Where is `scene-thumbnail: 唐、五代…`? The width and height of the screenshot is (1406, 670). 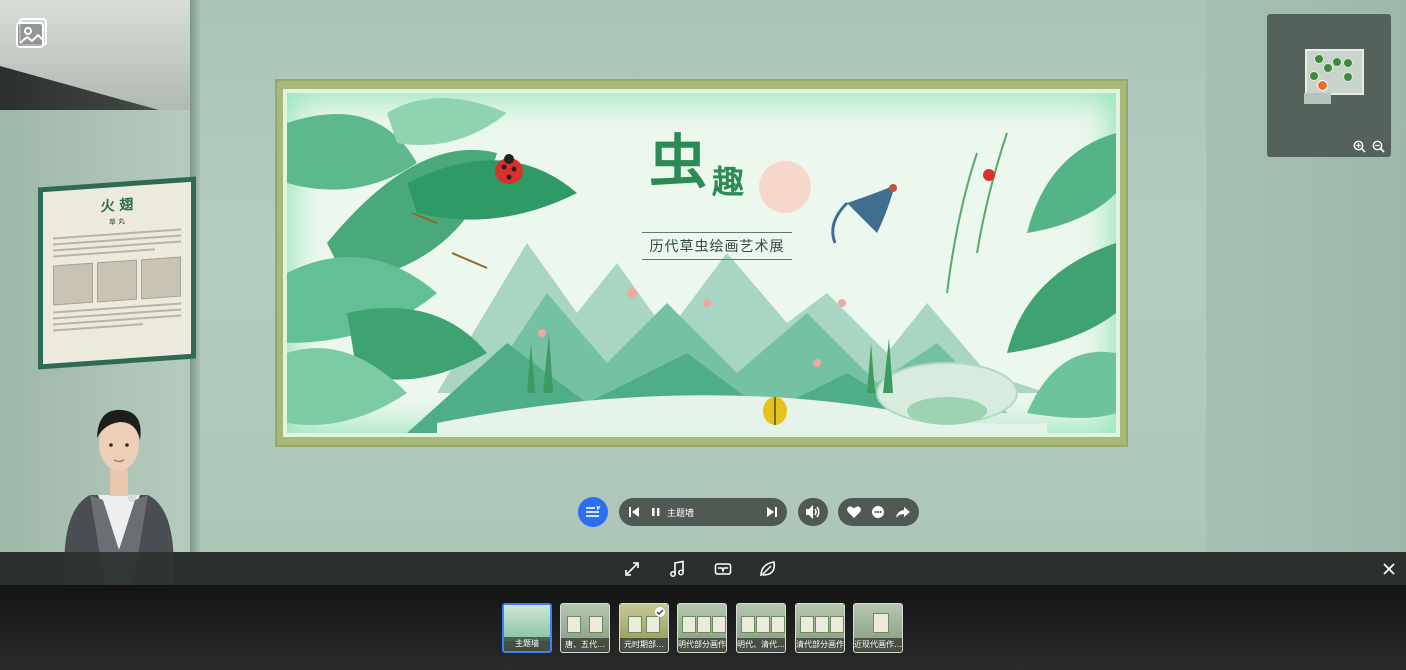
scene-thumbnail: 唐、五代… is located at coordinates (585, 628).